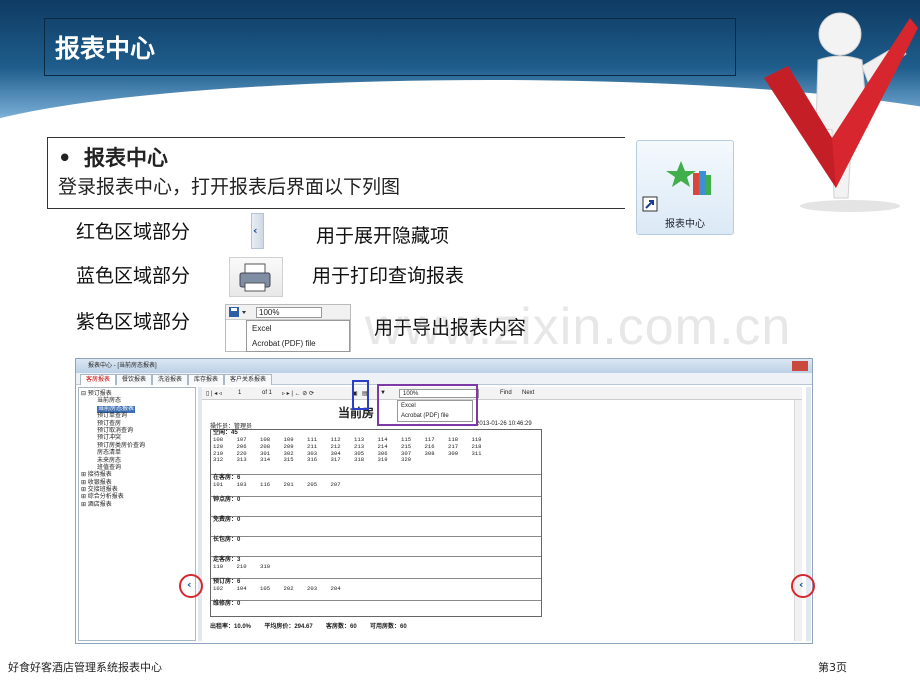 Image resolution: width=920 pixels, height=690 pixels. What do you see at coordinates (376, 520) in the screenshot?
I see `report-section: 免费房：0` at bounding box center [376, 520].